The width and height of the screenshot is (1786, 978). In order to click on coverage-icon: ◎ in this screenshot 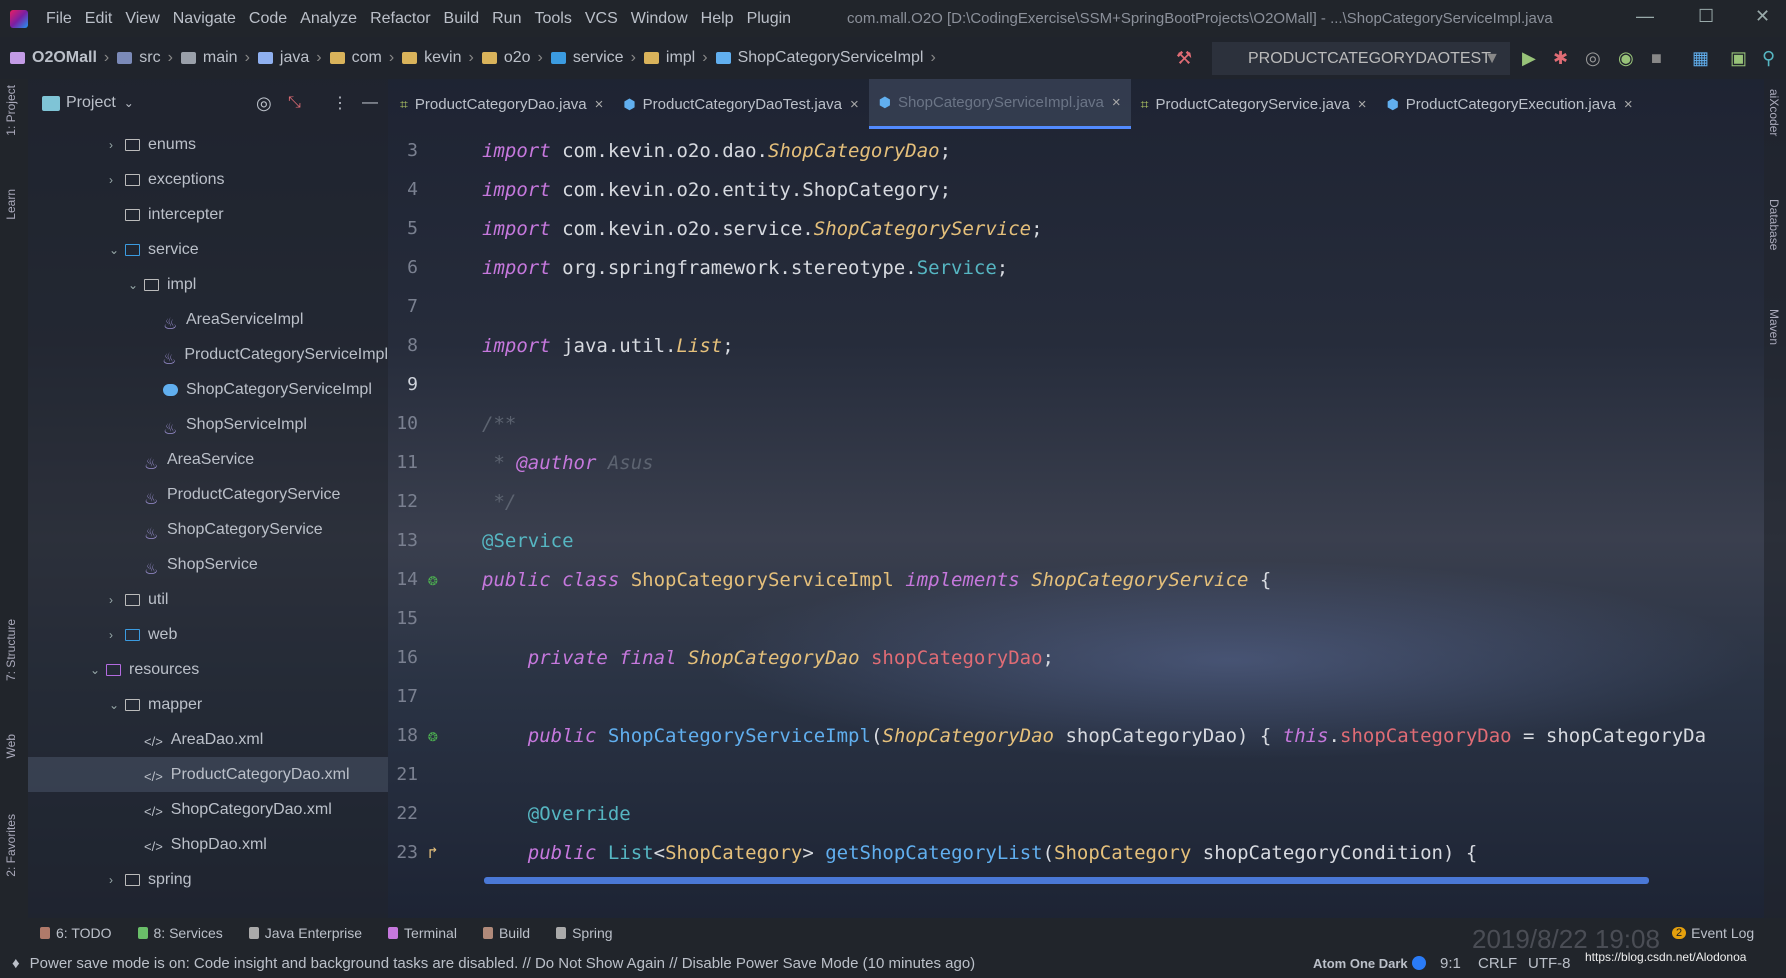, I will do `click(1593, 58)`.